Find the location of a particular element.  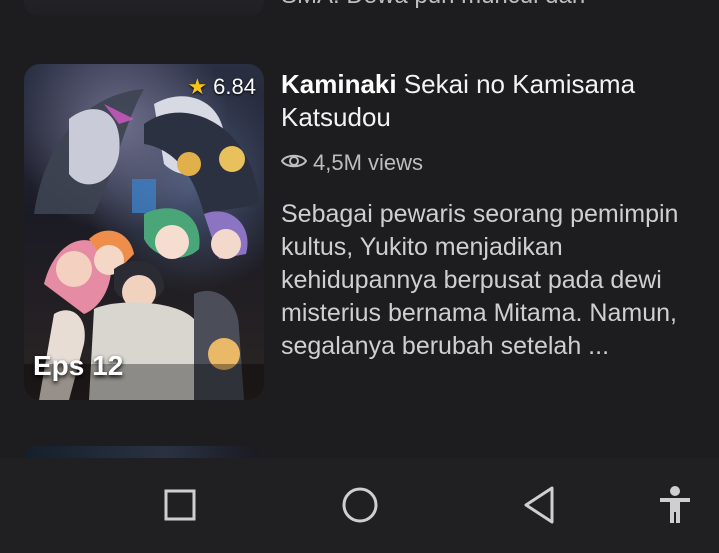

previous-item-thumbnail is located at coordinates (144, 8).